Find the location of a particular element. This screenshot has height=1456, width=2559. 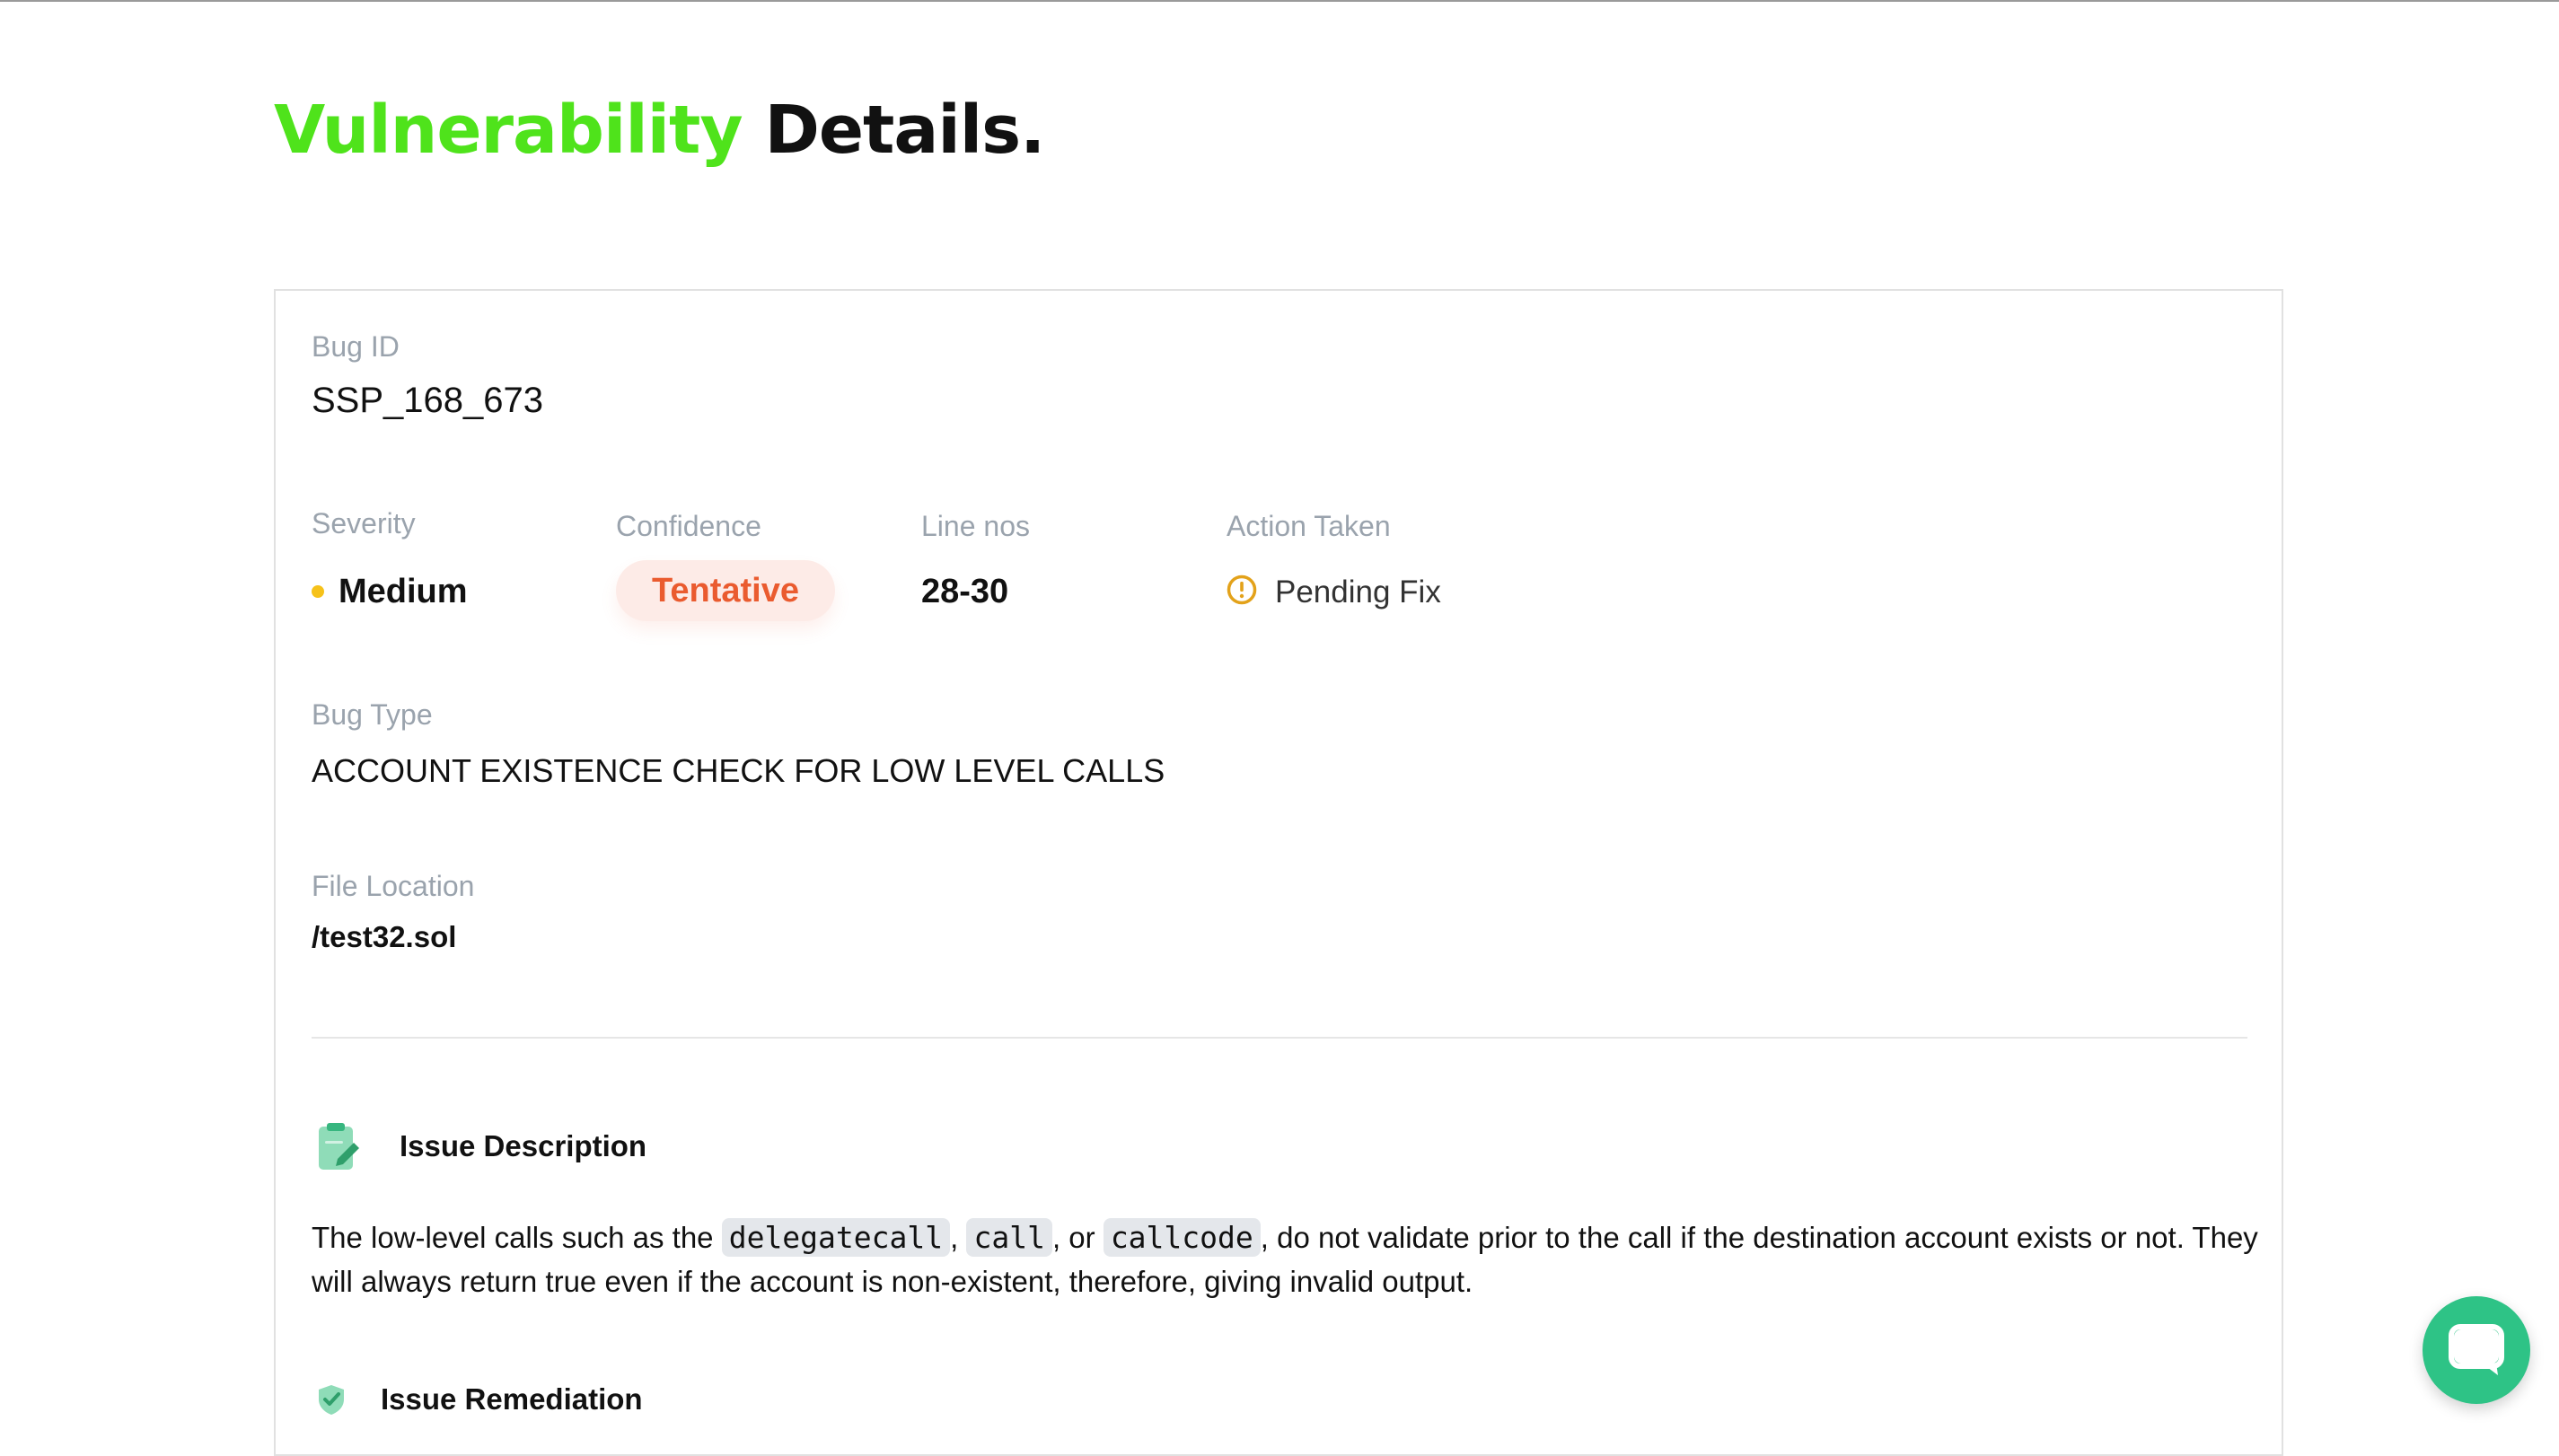

page-title: Vulnerability Details. is located at coordinates (660, 130).